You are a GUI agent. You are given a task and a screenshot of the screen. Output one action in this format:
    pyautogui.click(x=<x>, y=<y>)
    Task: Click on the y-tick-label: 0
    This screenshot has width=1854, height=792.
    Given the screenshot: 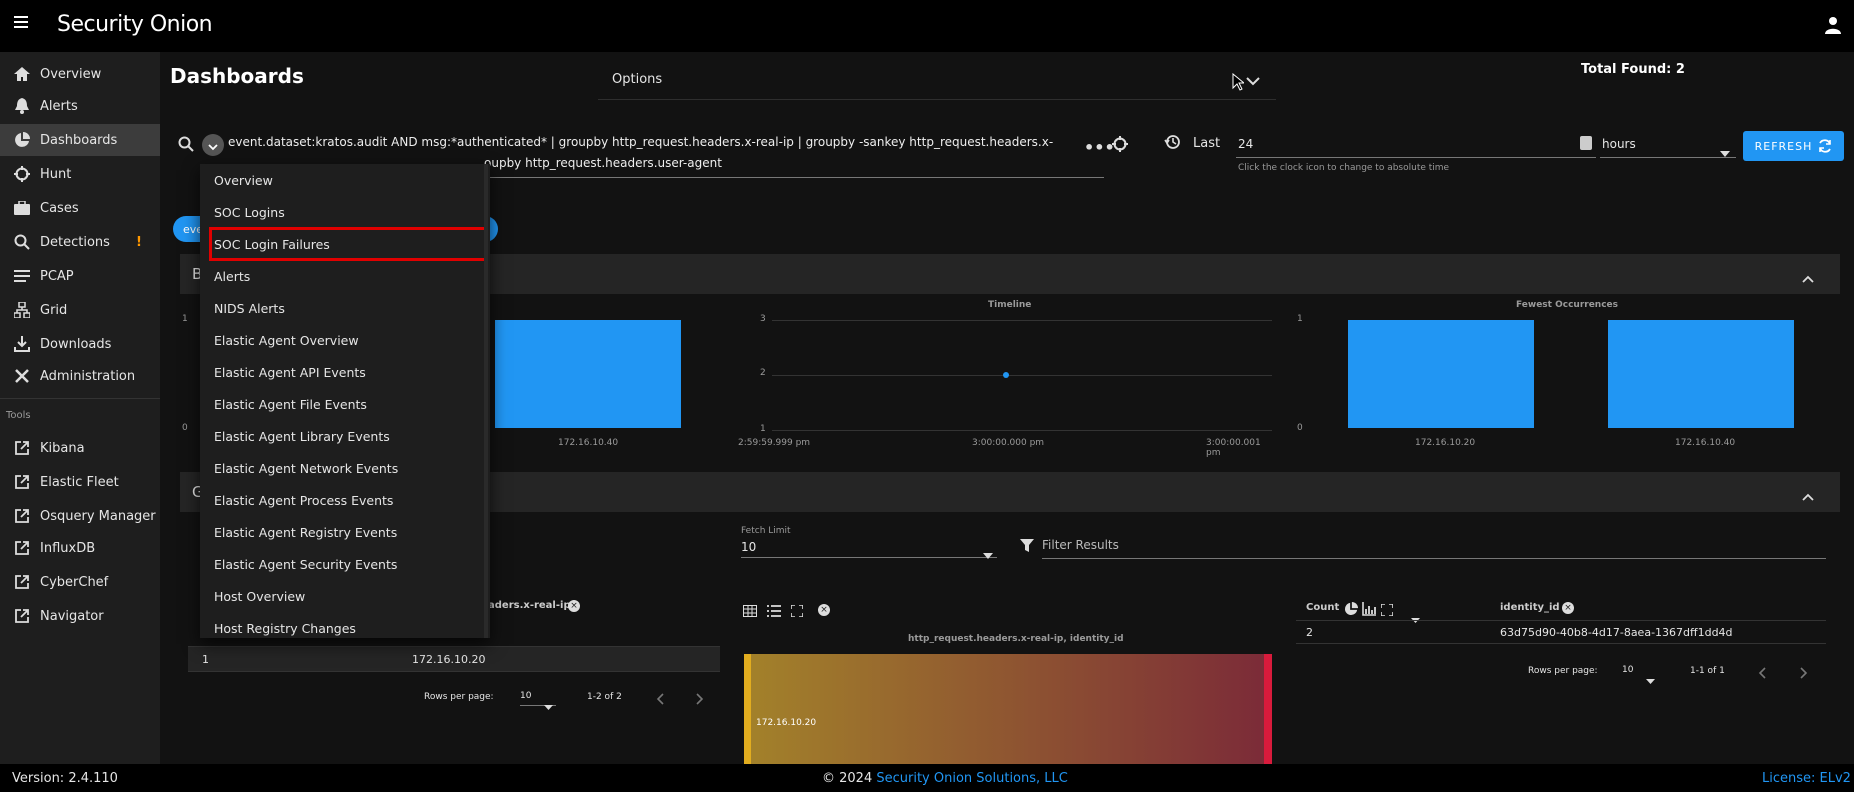 What is the action you would take?
    pyautogui.click(x=185, y=428)
    